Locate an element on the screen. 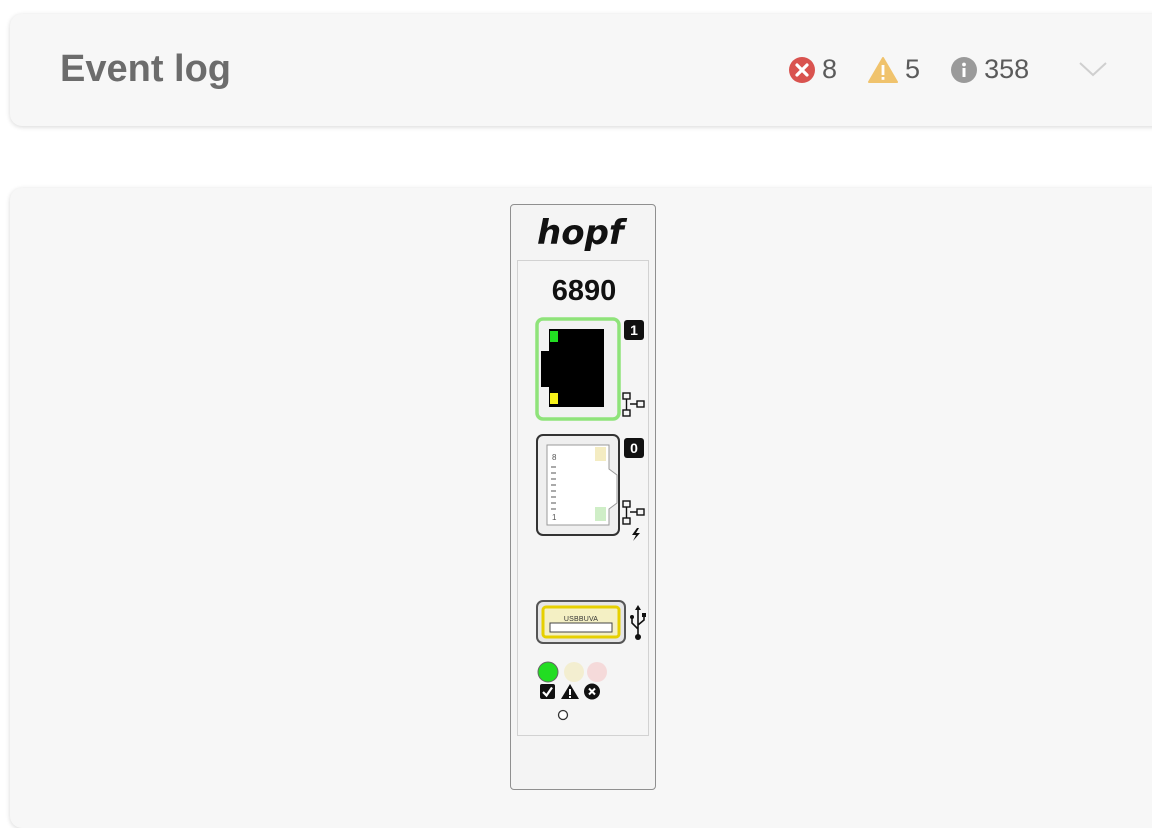  check-icon is located at coordinates (547, 691).